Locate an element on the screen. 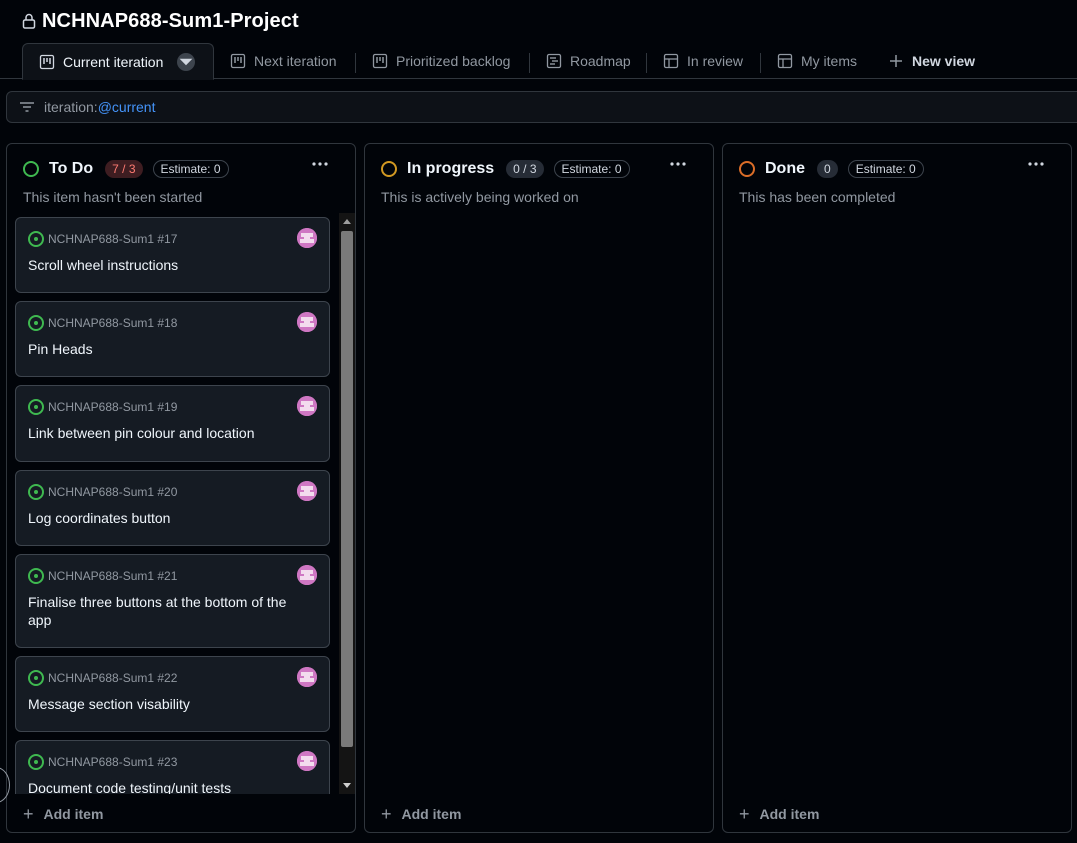 Image resolution: width=1077 pixels, height=843 pixels. scrollbar-thumb is located at coordinates (347, 489).